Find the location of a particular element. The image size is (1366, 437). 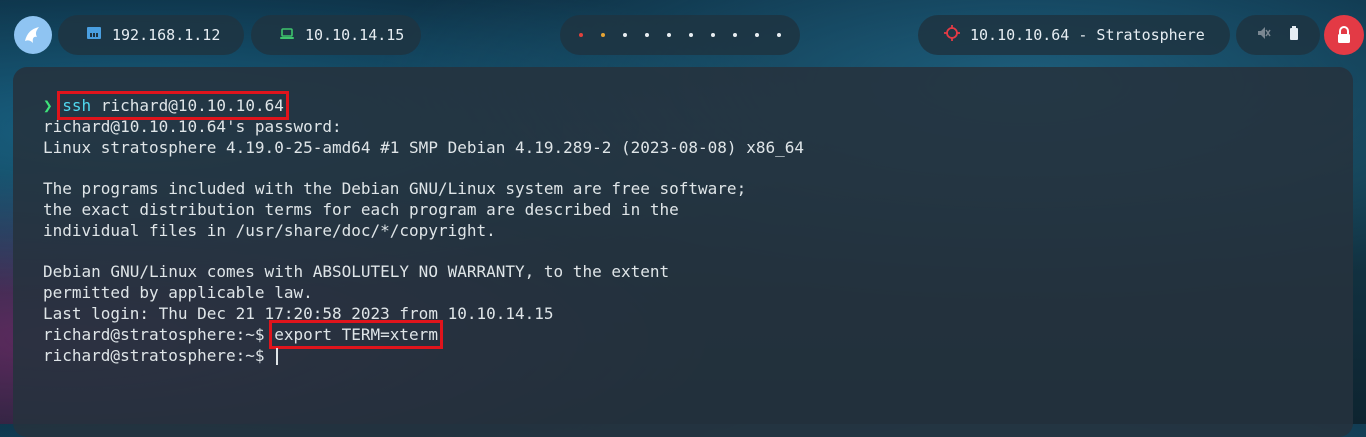

shell-prompt: richard@stratosphere:~$ is located at coordinates (159, 334).